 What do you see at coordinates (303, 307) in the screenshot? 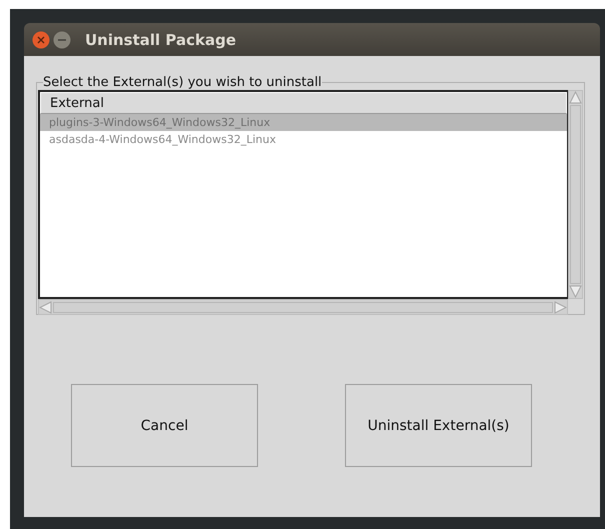
I see `horizontal-scrollbar` at bounding box center [303, 307].